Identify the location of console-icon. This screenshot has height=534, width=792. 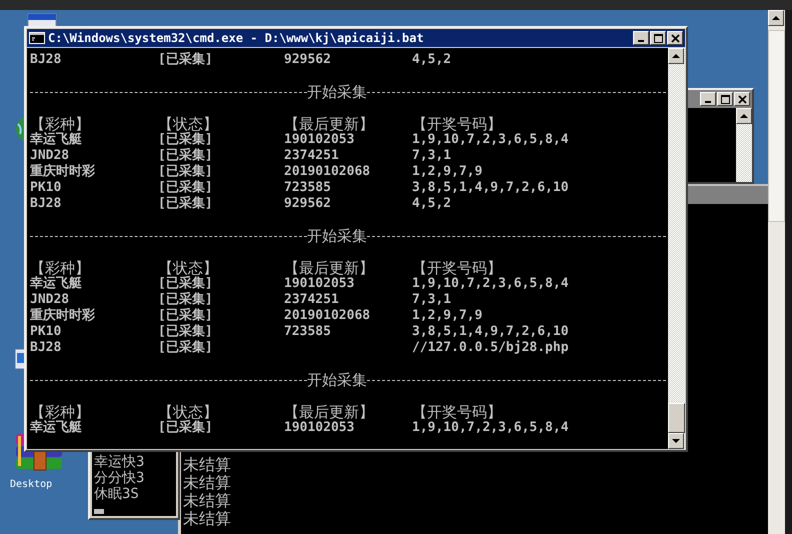
(37, 38).